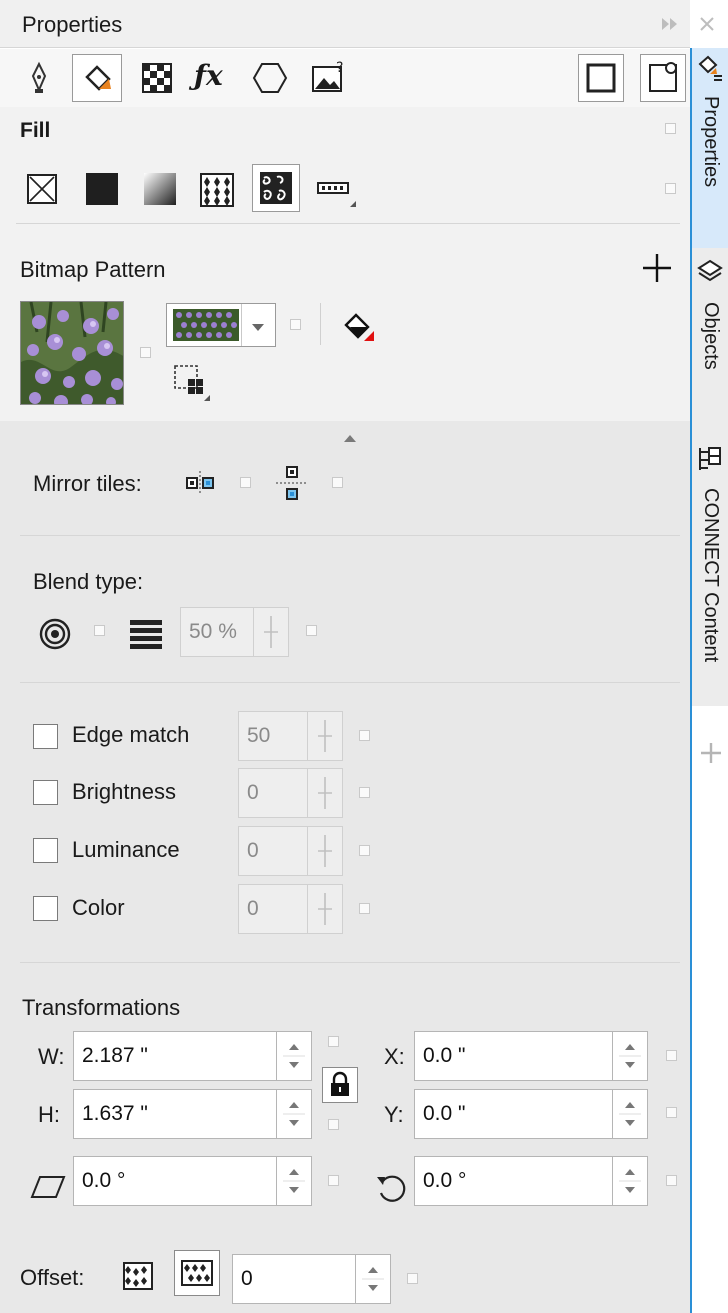  Describe the element at coordinates (258, 326) in the screenshot. I see `chevron-down-icon` at that location.